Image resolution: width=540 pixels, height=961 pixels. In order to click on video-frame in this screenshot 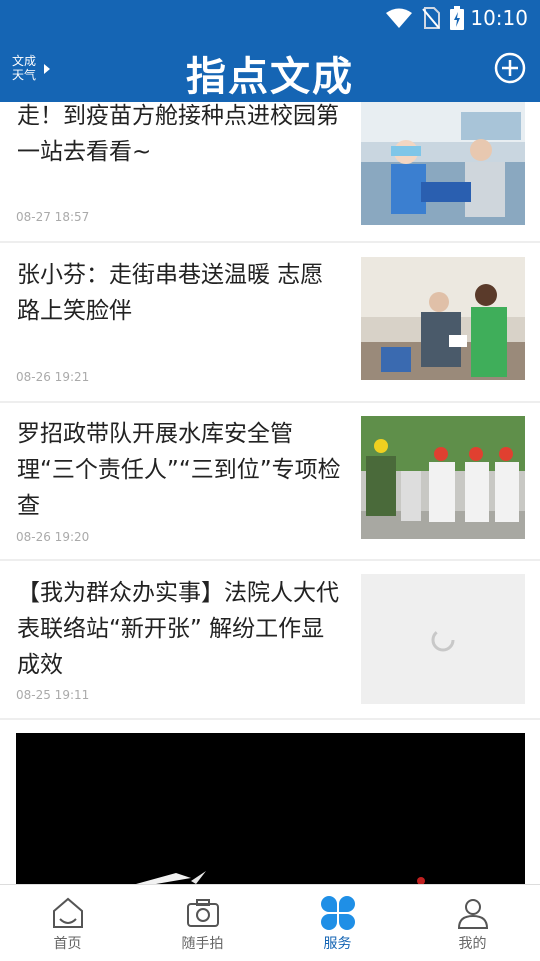, I will do `click(270, 808)`.